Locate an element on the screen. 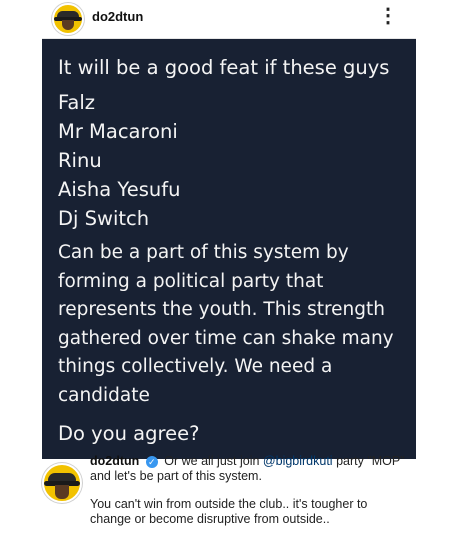 The width and height of the screenshot is (454, 555). post-intro-text: It will be a good feat if these guys is located at coordinates (224, 67).